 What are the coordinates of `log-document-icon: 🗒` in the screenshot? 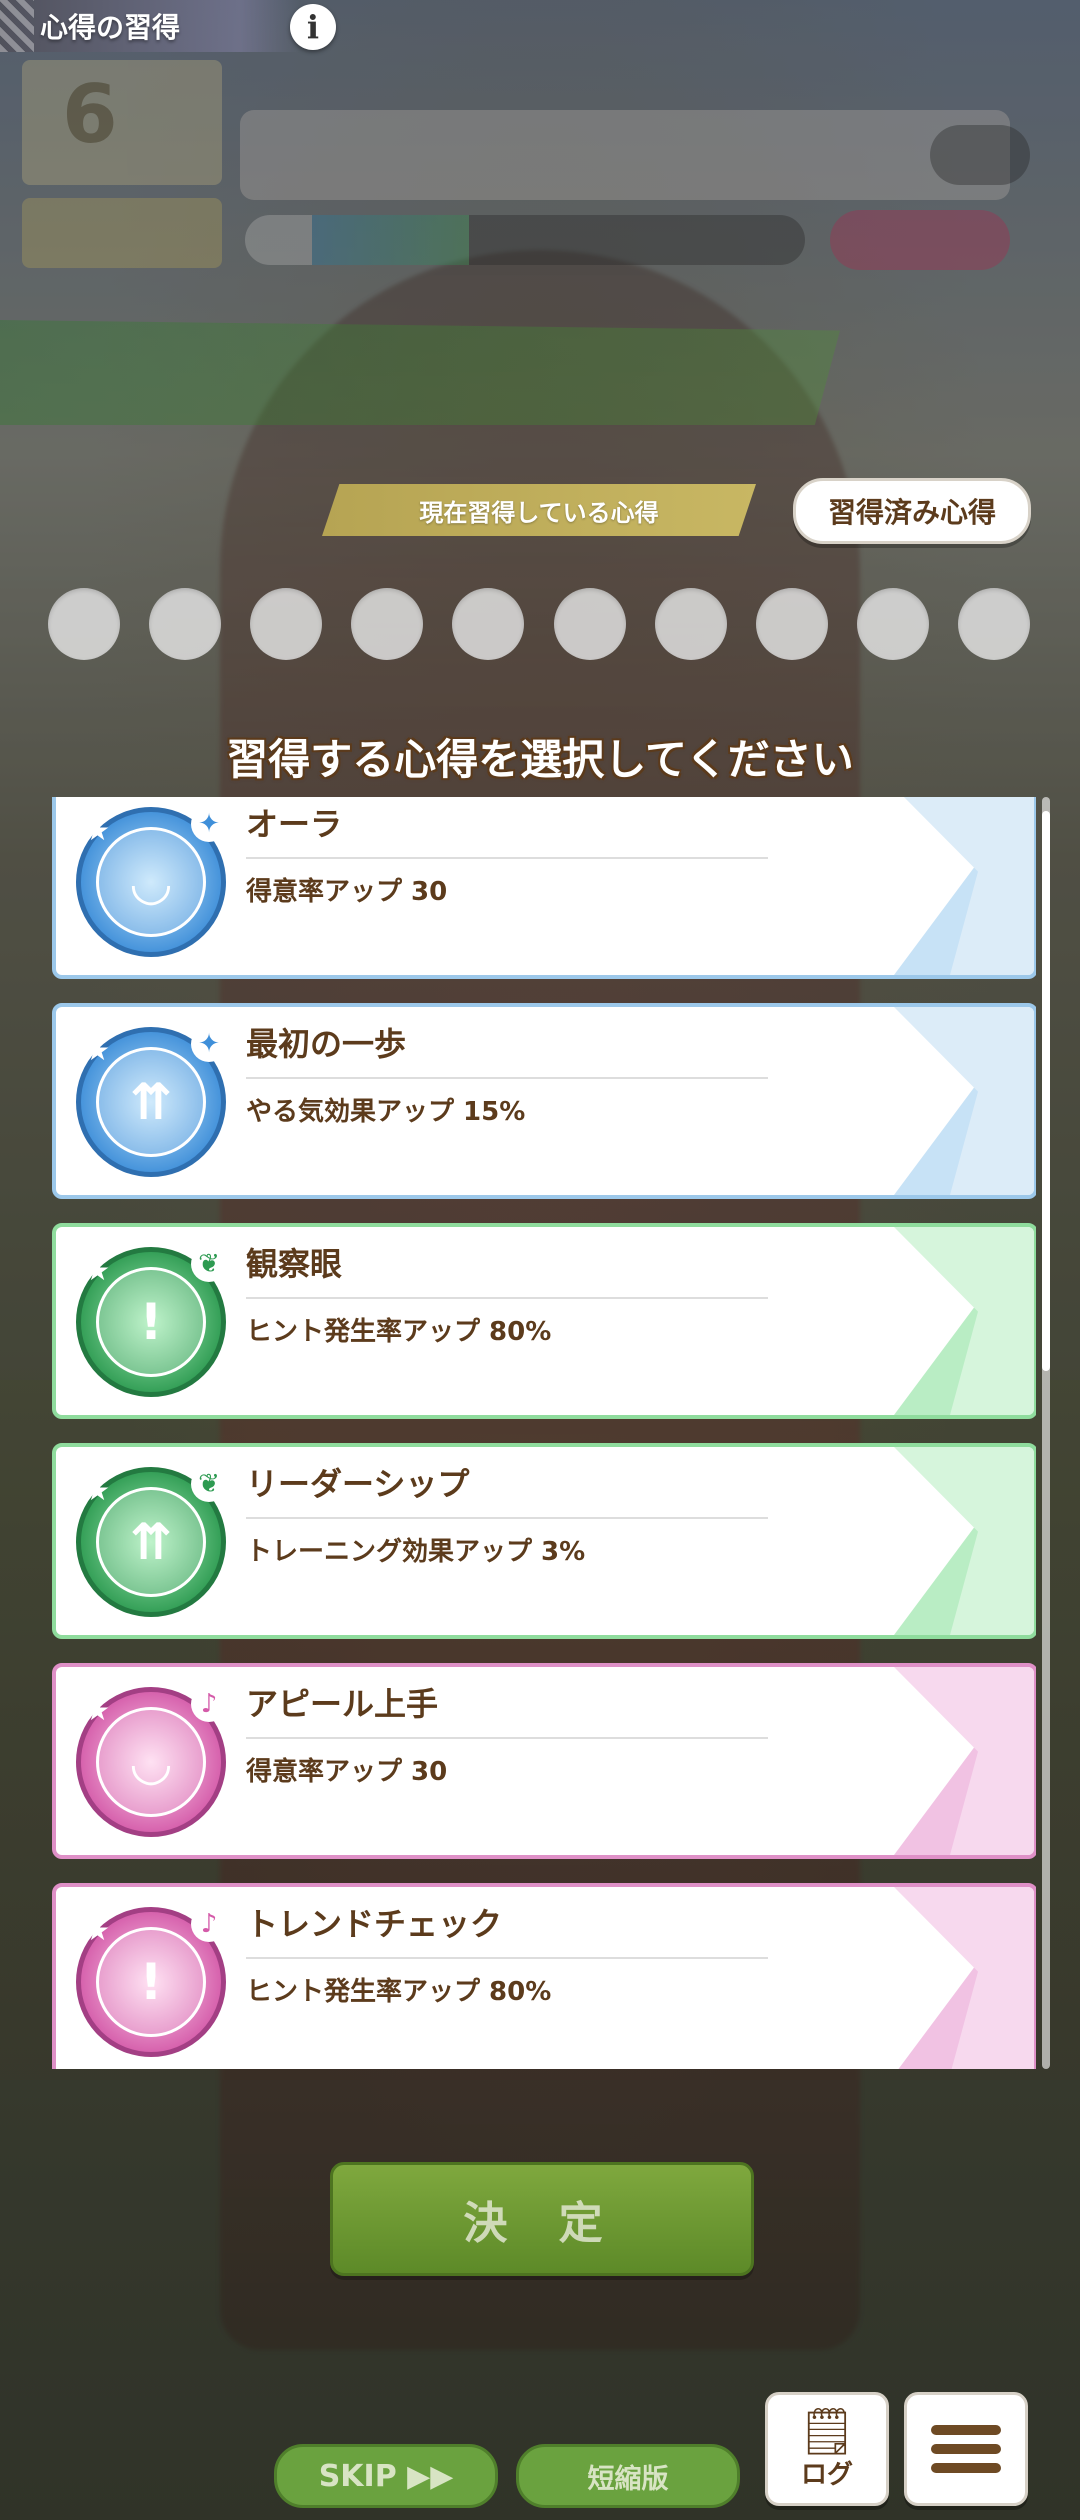 It's located at (827, 2430).